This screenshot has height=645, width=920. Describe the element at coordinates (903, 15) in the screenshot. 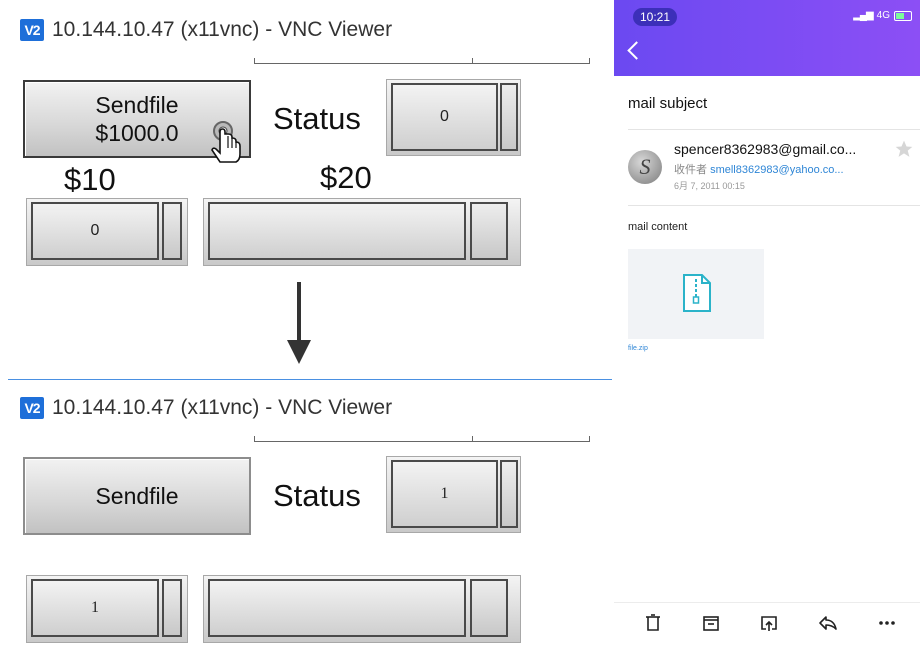

I see `battery-icon` at that location.